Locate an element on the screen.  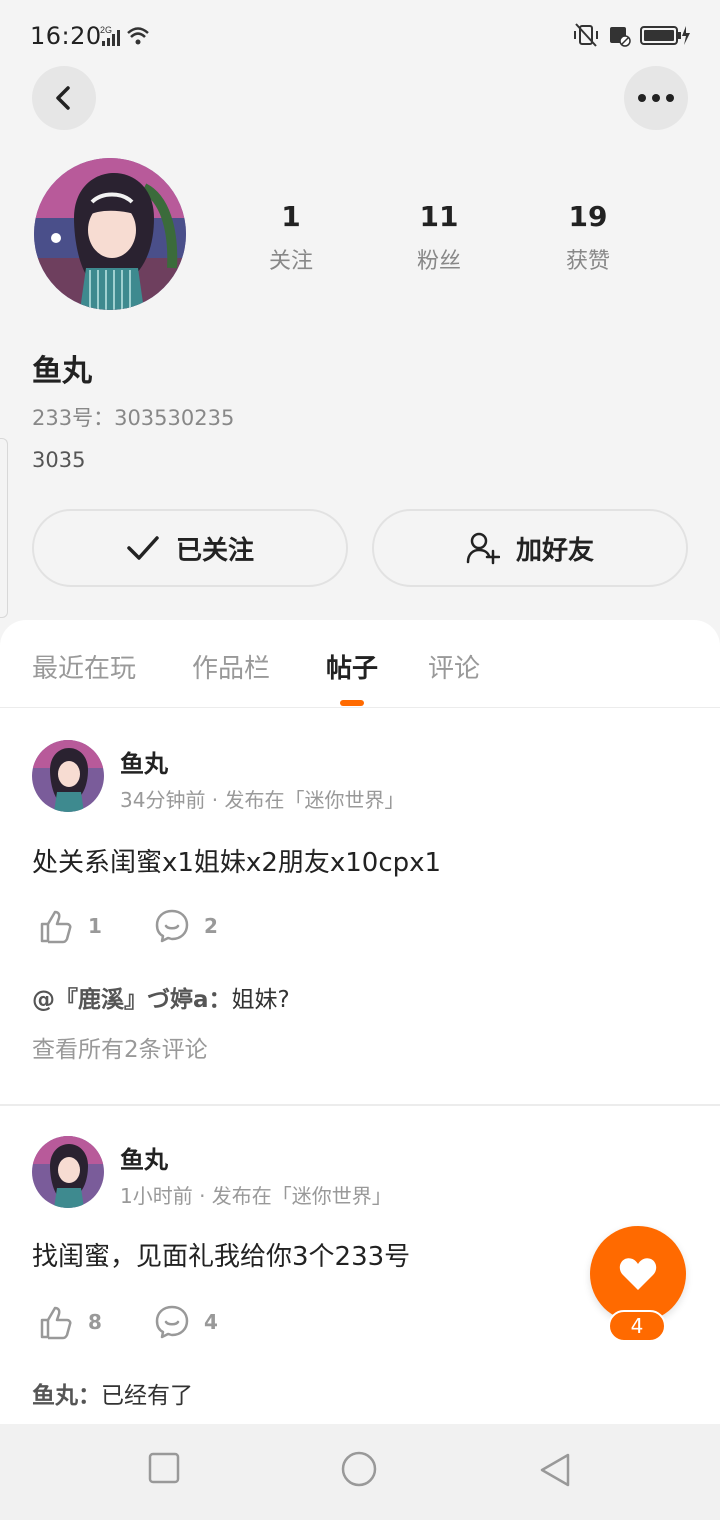
tab-bar: 最近在玩 作品栏 帖子 评论 is located at coordinates (360, 664).